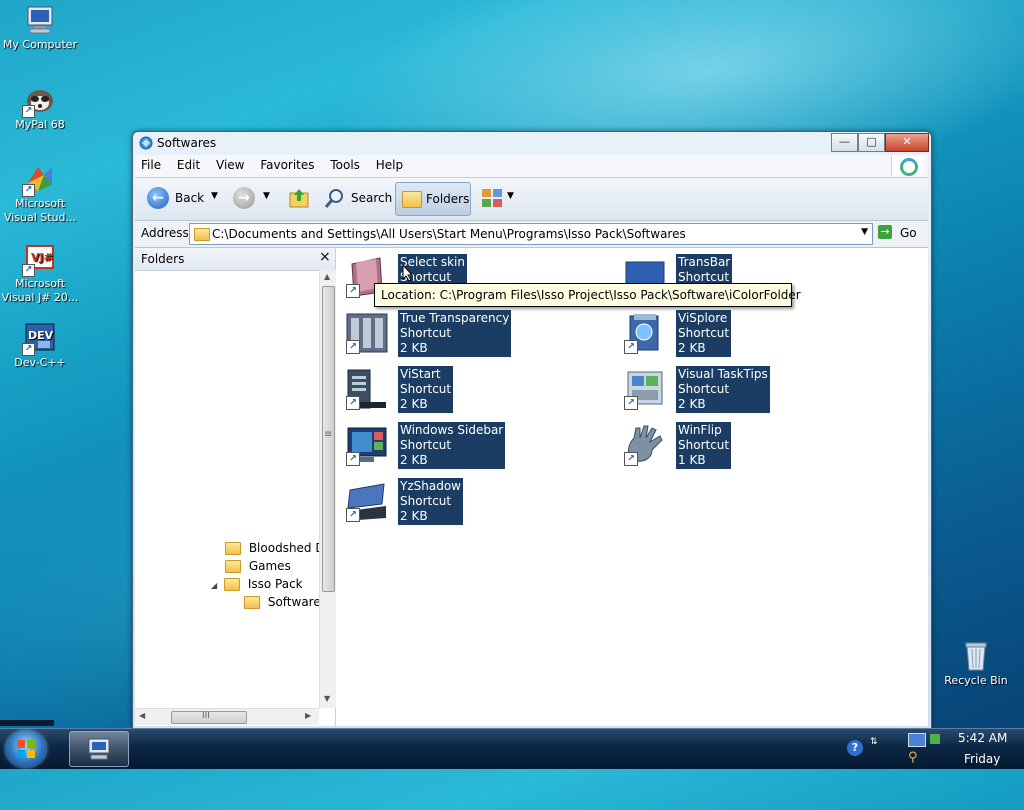  I want to click on desktop-icon-my-computer: My Computer, so click(40, 28).